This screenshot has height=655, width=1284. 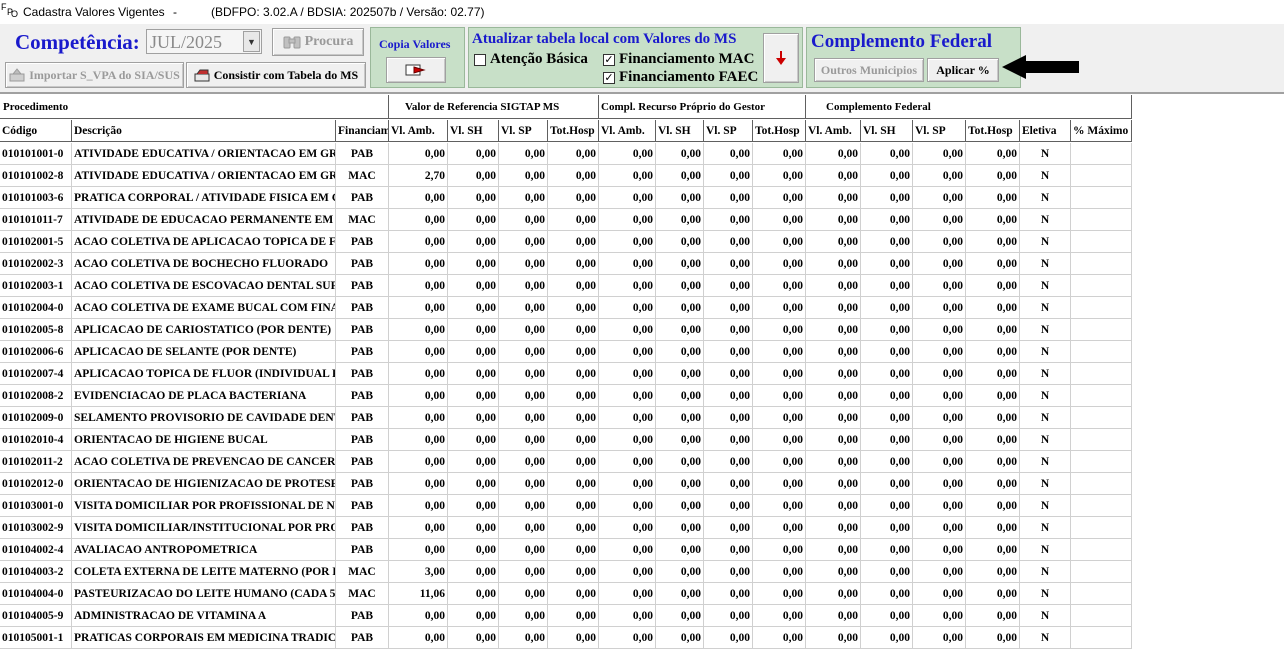 I want to click on table-cell: 010104005-9, so click(x=36, y=616).